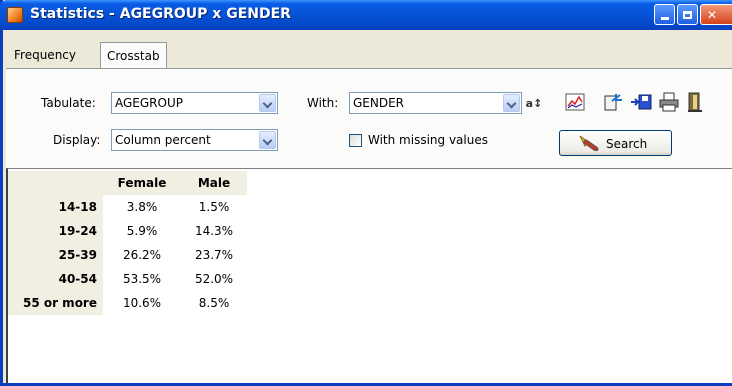  I want to click on table-cell: 1.5%, so click(214, 207).